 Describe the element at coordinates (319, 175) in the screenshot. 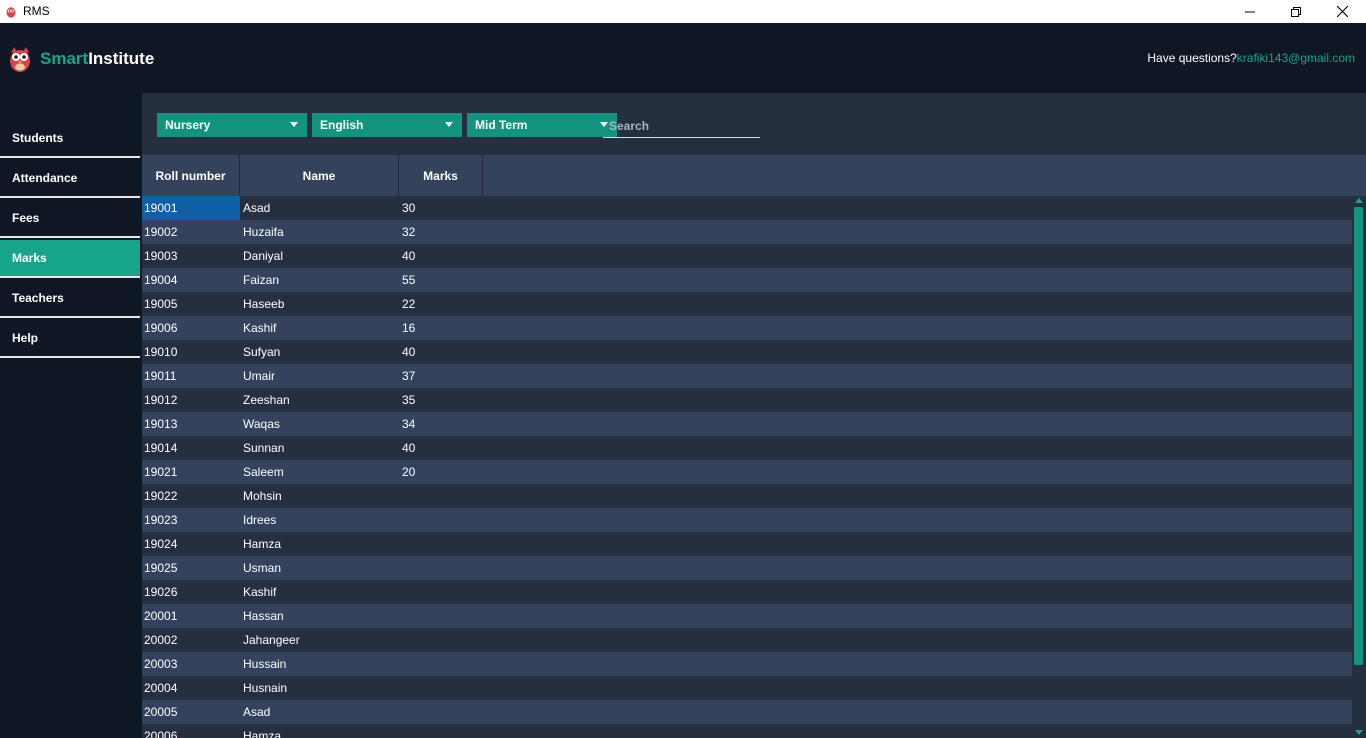

I see `column-header-name: Name` at that location.